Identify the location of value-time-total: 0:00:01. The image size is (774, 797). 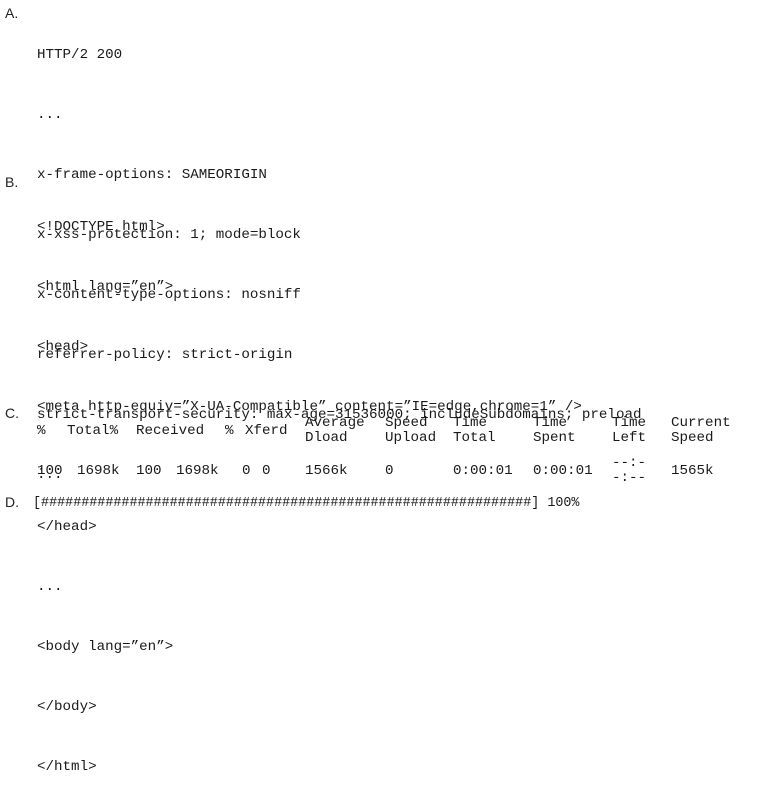
(483, 471).